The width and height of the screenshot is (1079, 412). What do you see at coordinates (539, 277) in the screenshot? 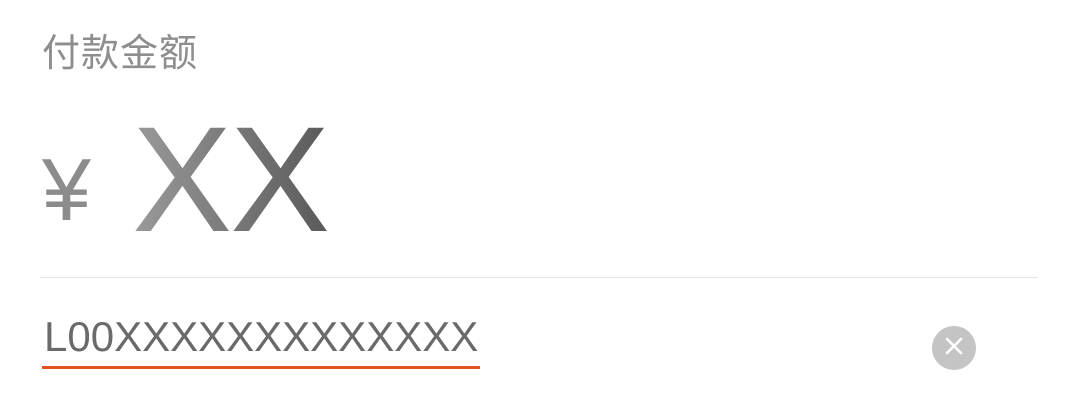
I see `divider` at bounding box center [539, 277].